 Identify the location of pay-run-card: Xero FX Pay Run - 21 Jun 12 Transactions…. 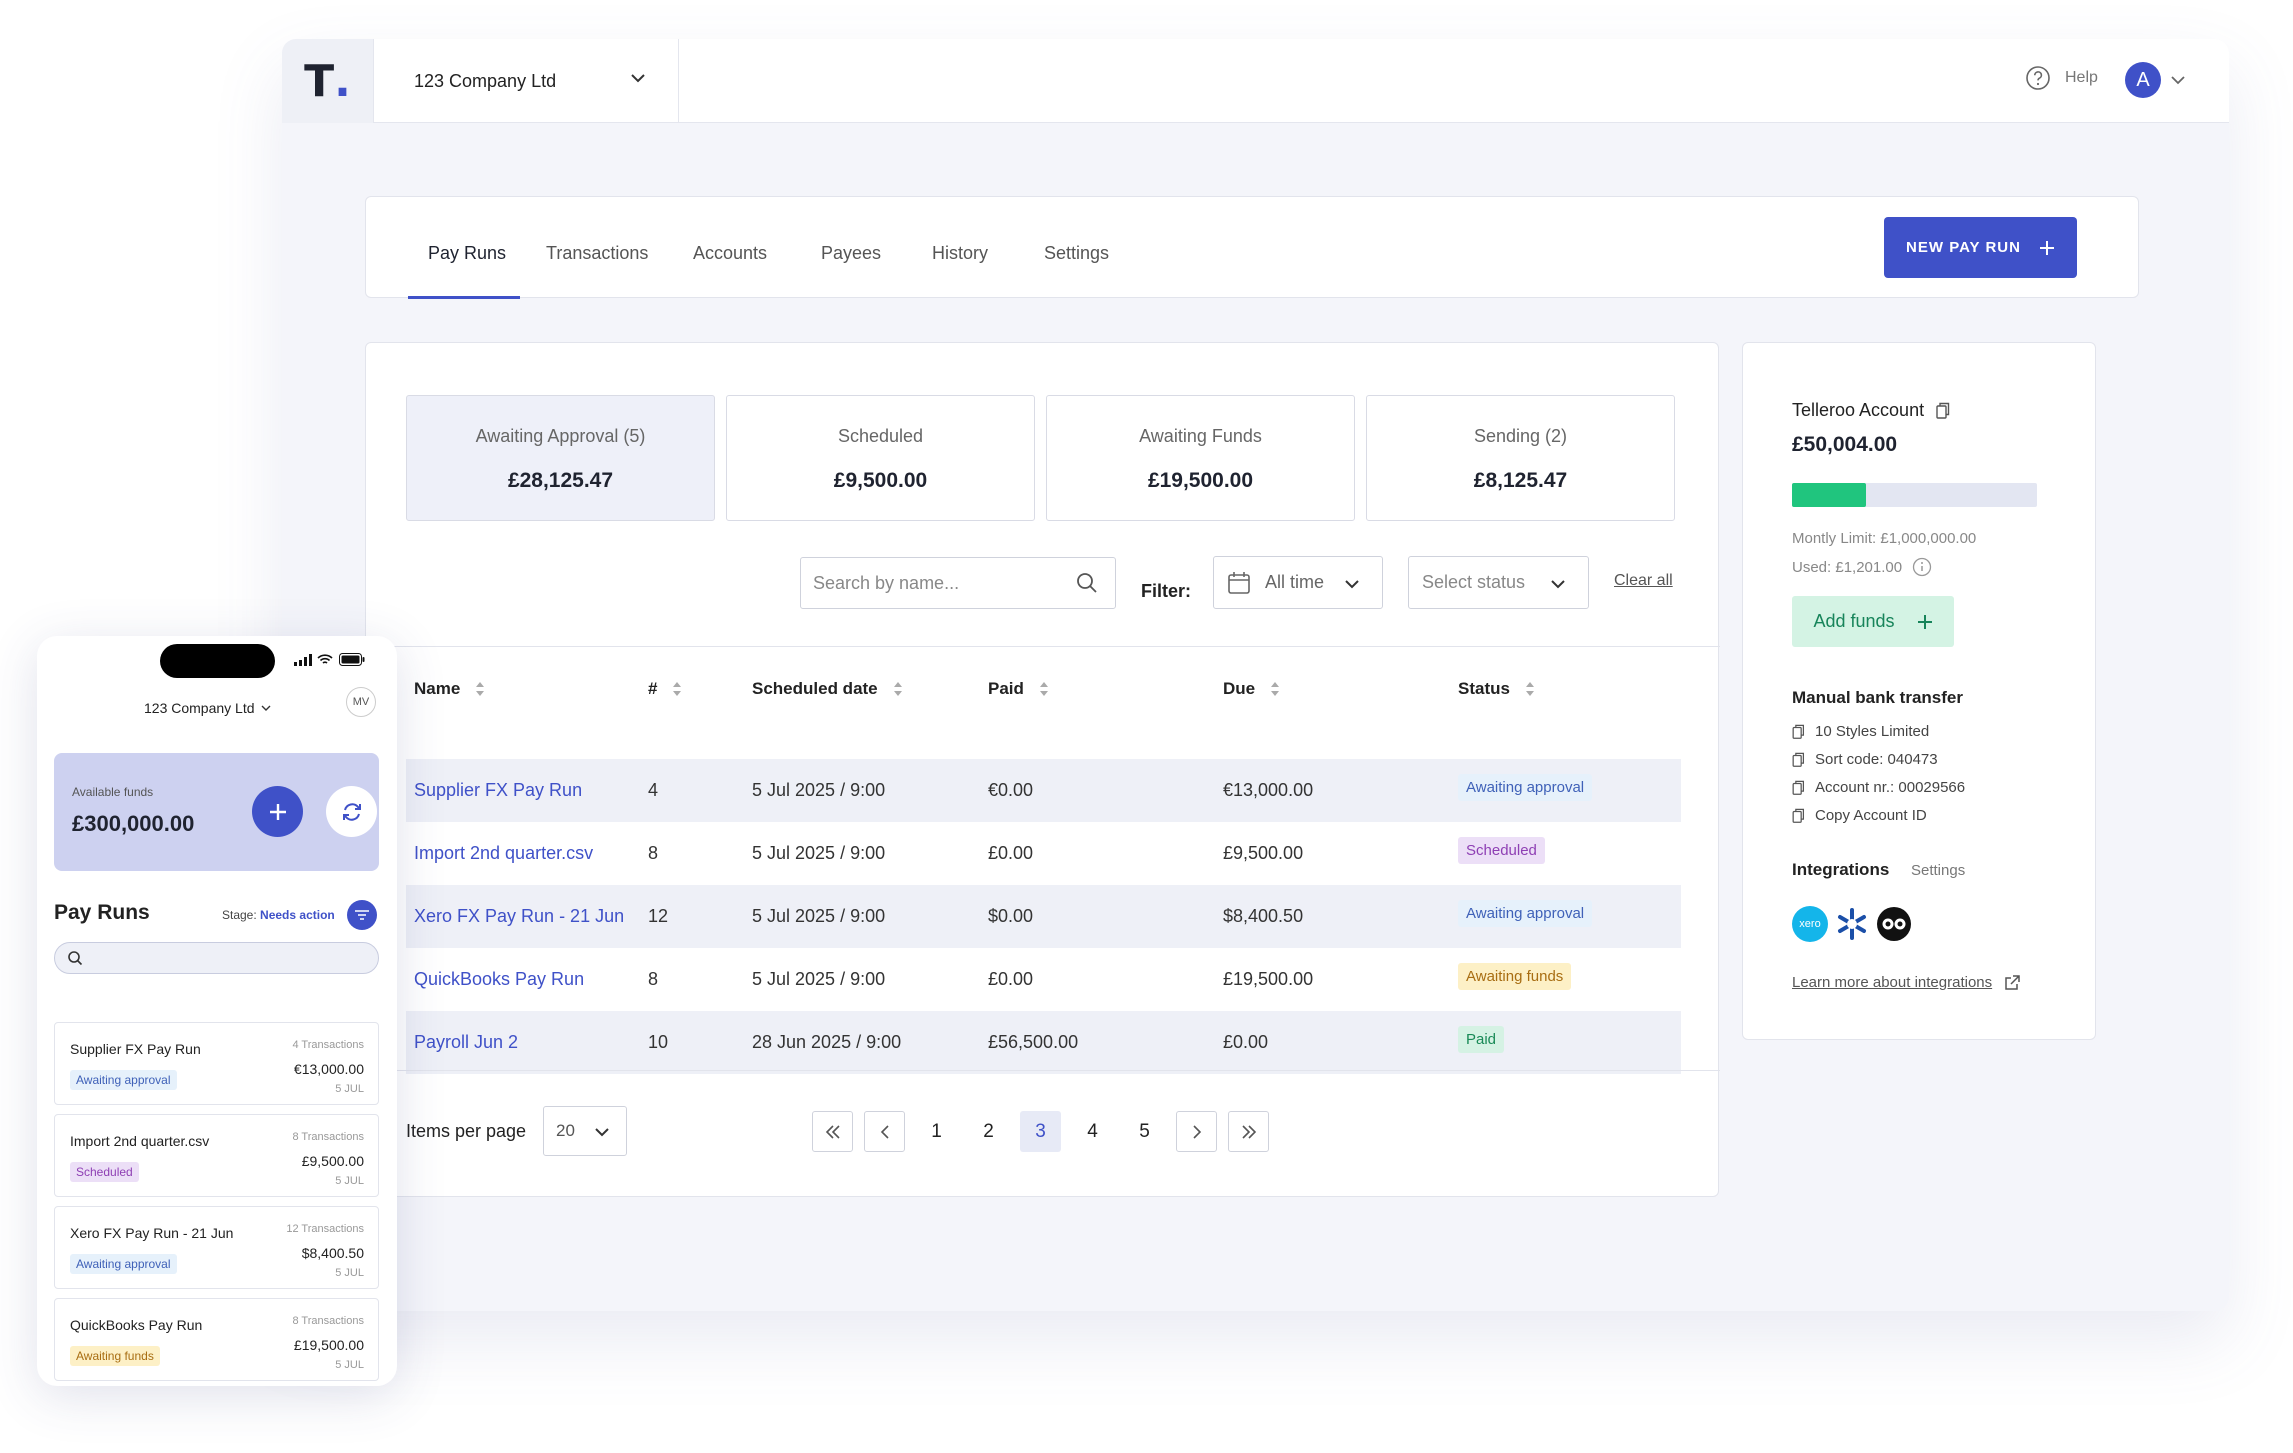
(216, 1247).